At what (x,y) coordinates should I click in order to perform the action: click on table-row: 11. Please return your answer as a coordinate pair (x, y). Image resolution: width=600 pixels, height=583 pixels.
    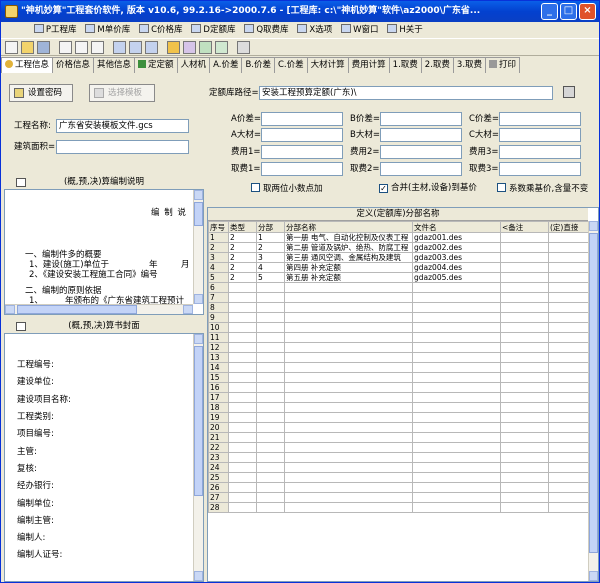
    Looking at the image, I should click on (398, 337).